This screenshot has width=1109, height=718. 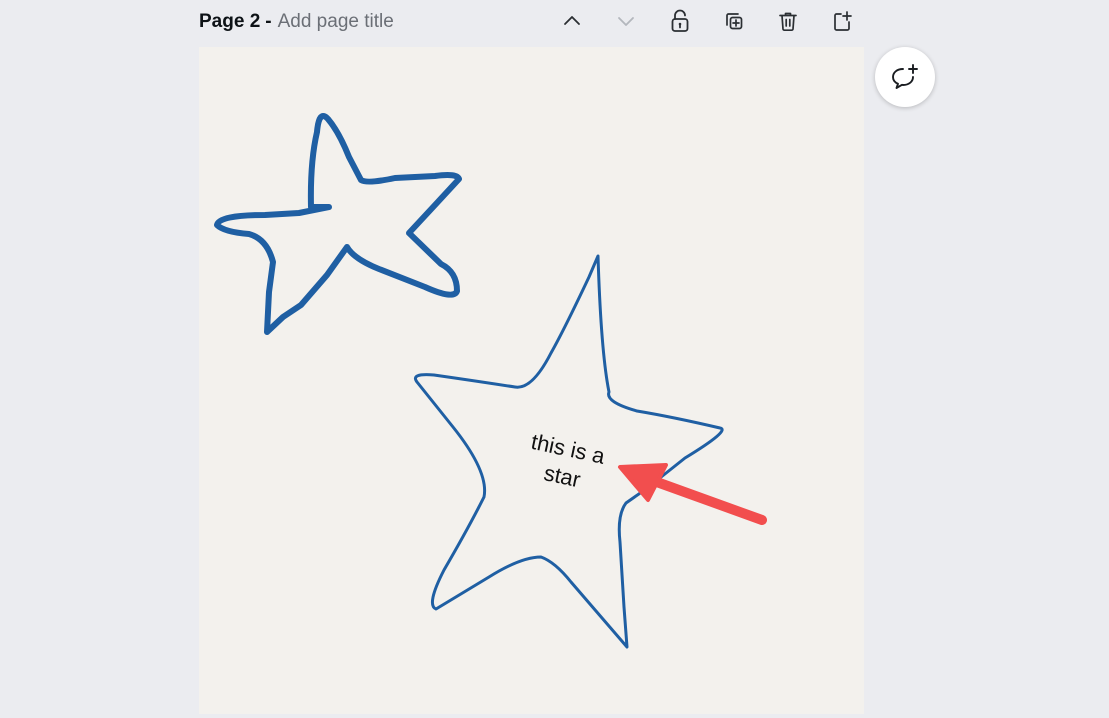 I want to click on add-page-button, so click(x=842, y=21).